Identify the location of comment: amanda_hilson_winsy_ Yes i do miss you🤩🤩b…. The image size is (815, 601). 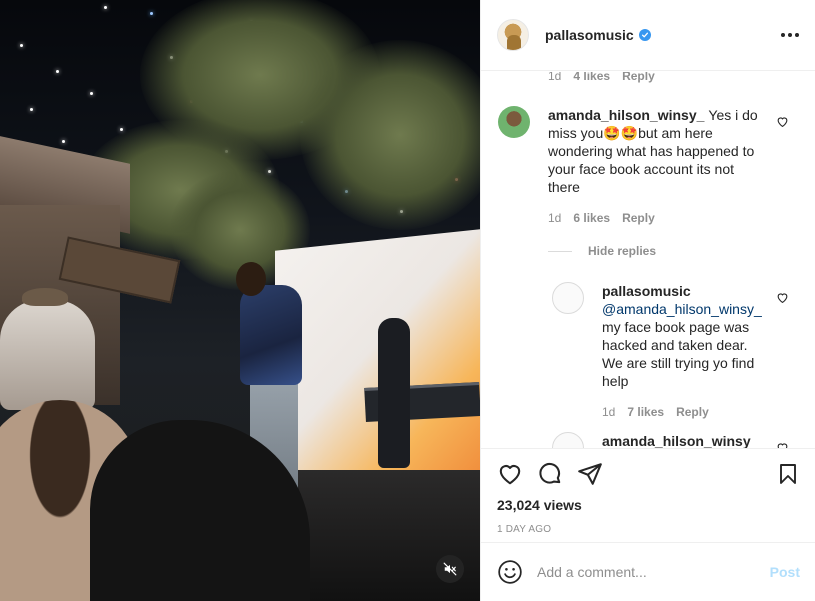
(629, 151).